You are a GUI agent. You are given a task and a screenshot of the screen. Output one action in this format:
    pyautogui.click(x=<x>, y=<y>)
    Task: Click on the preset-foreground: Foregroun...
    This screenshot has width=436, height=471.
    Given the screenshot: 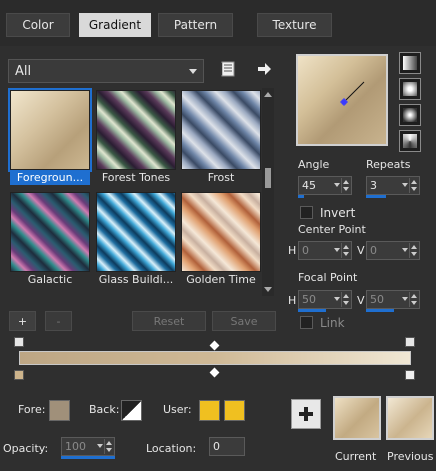 What is the action you would take?
    pyautogui.click(x=50, y=136)
    